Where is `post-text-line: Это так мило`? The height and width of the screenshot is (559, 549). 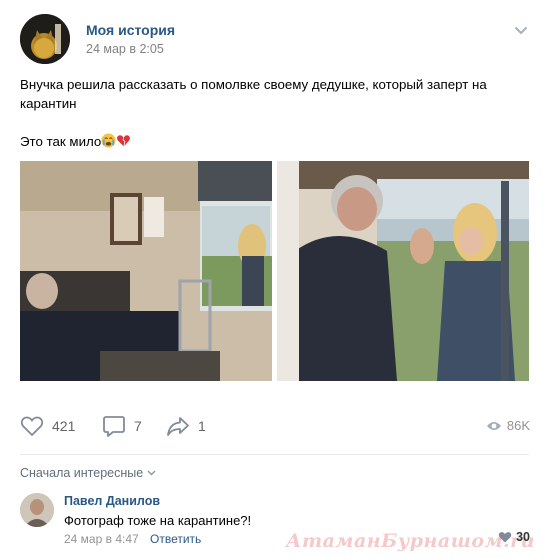 post-text-line: Это так мило is located at coordinates (270, 141).